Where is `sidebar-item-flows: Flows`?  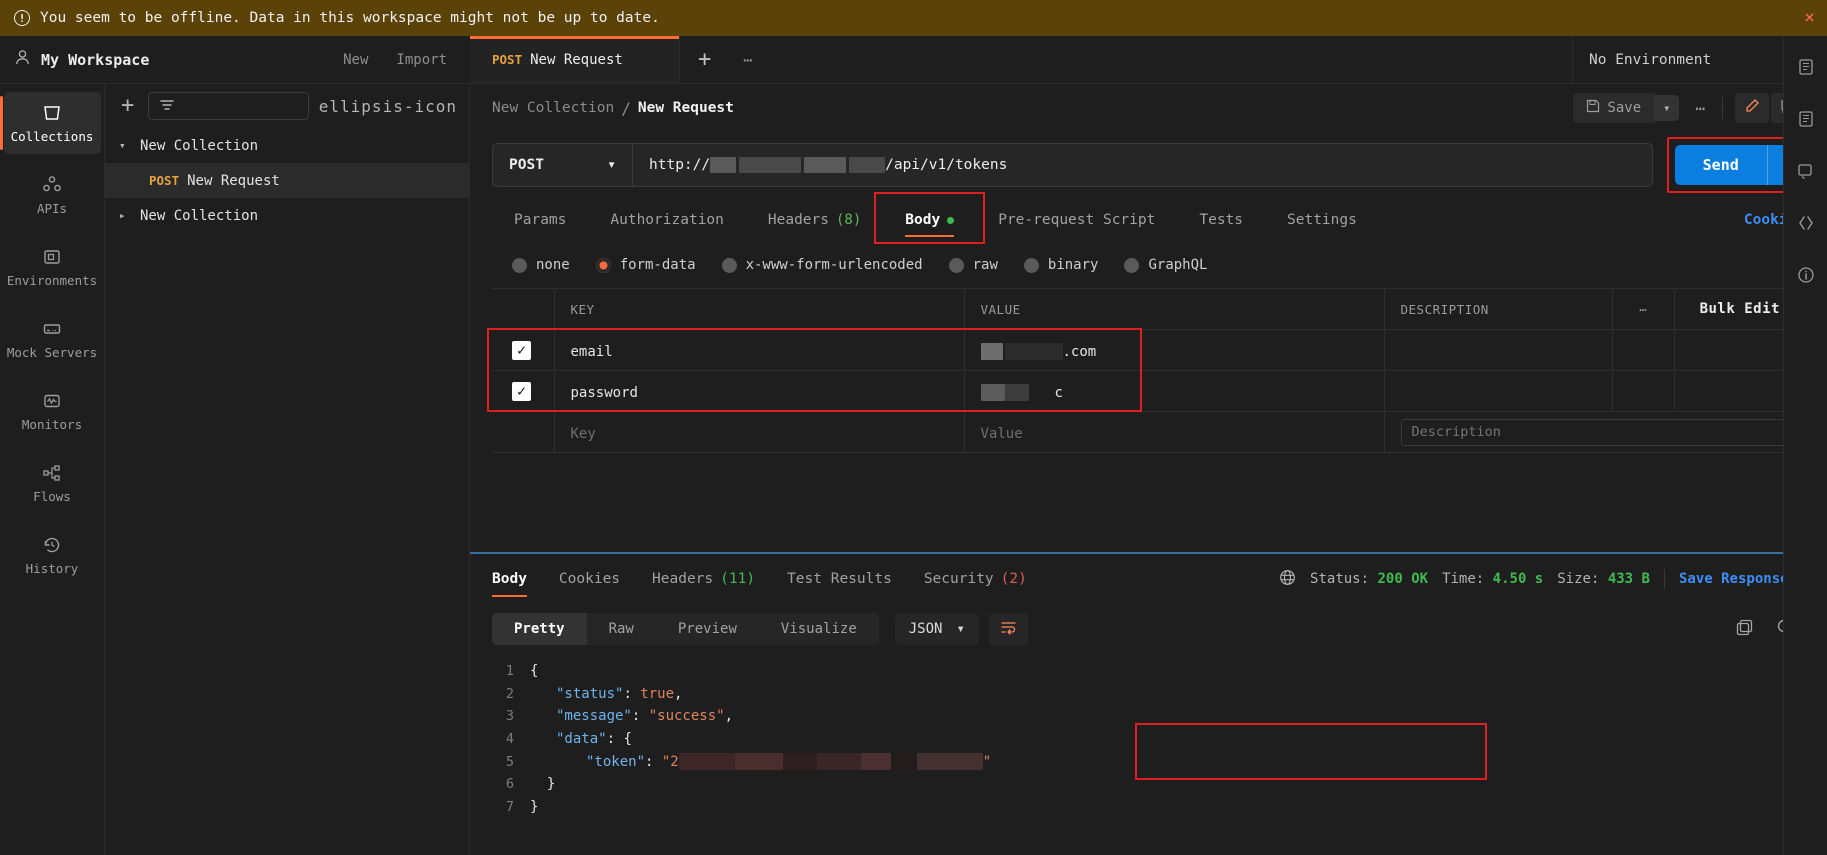 sidebar-item-flows: Flows is located at coordinates (52, 483).